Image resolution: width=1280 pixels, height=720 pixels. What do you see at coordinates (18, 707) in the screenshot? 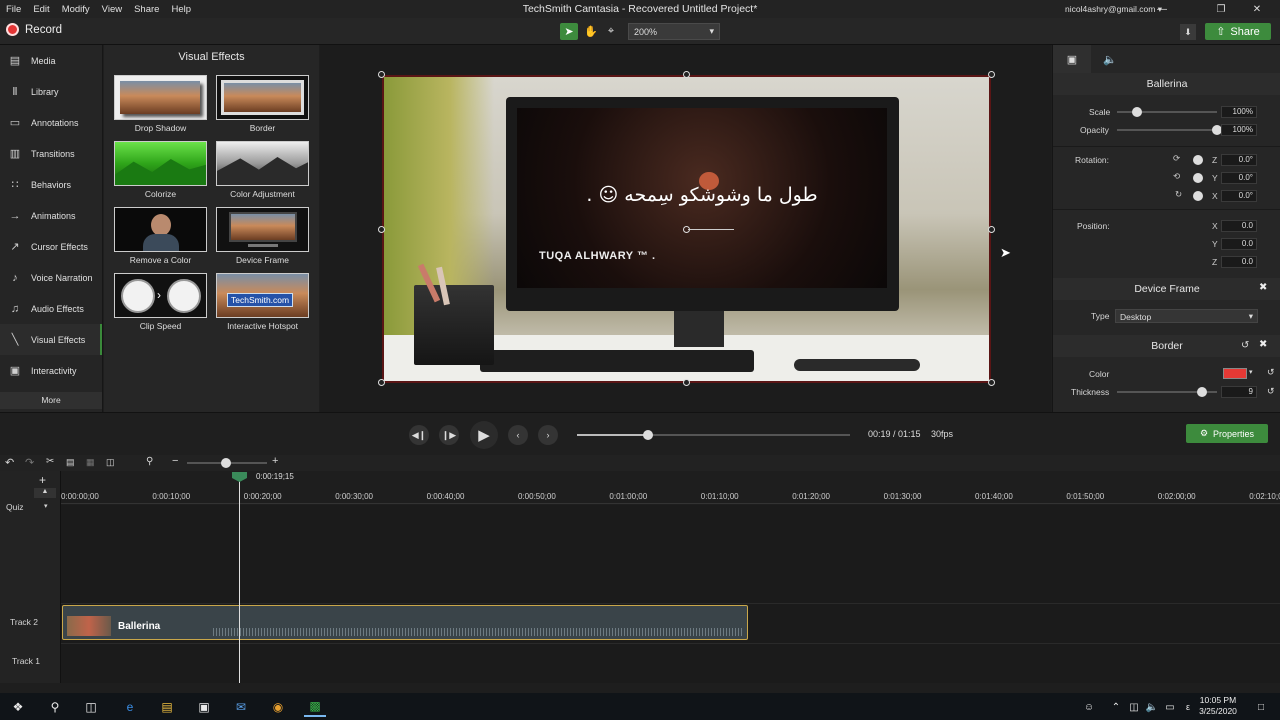
I see `windows-start-icon: ❖` at bounding box center [18, 707].